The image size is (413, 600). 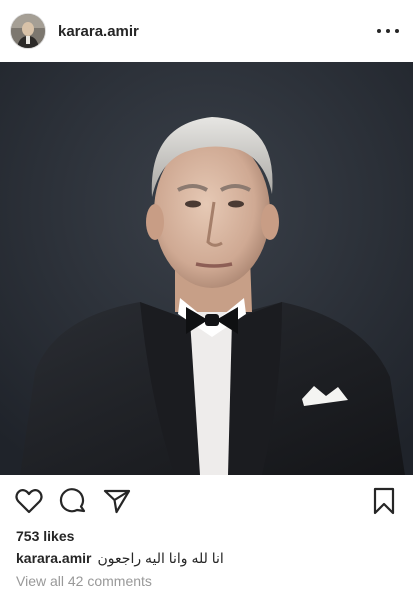 What do you see at coordinates (73, 501) in the screenshot?
I see `comment-icon` at bounding box center [73, 501].